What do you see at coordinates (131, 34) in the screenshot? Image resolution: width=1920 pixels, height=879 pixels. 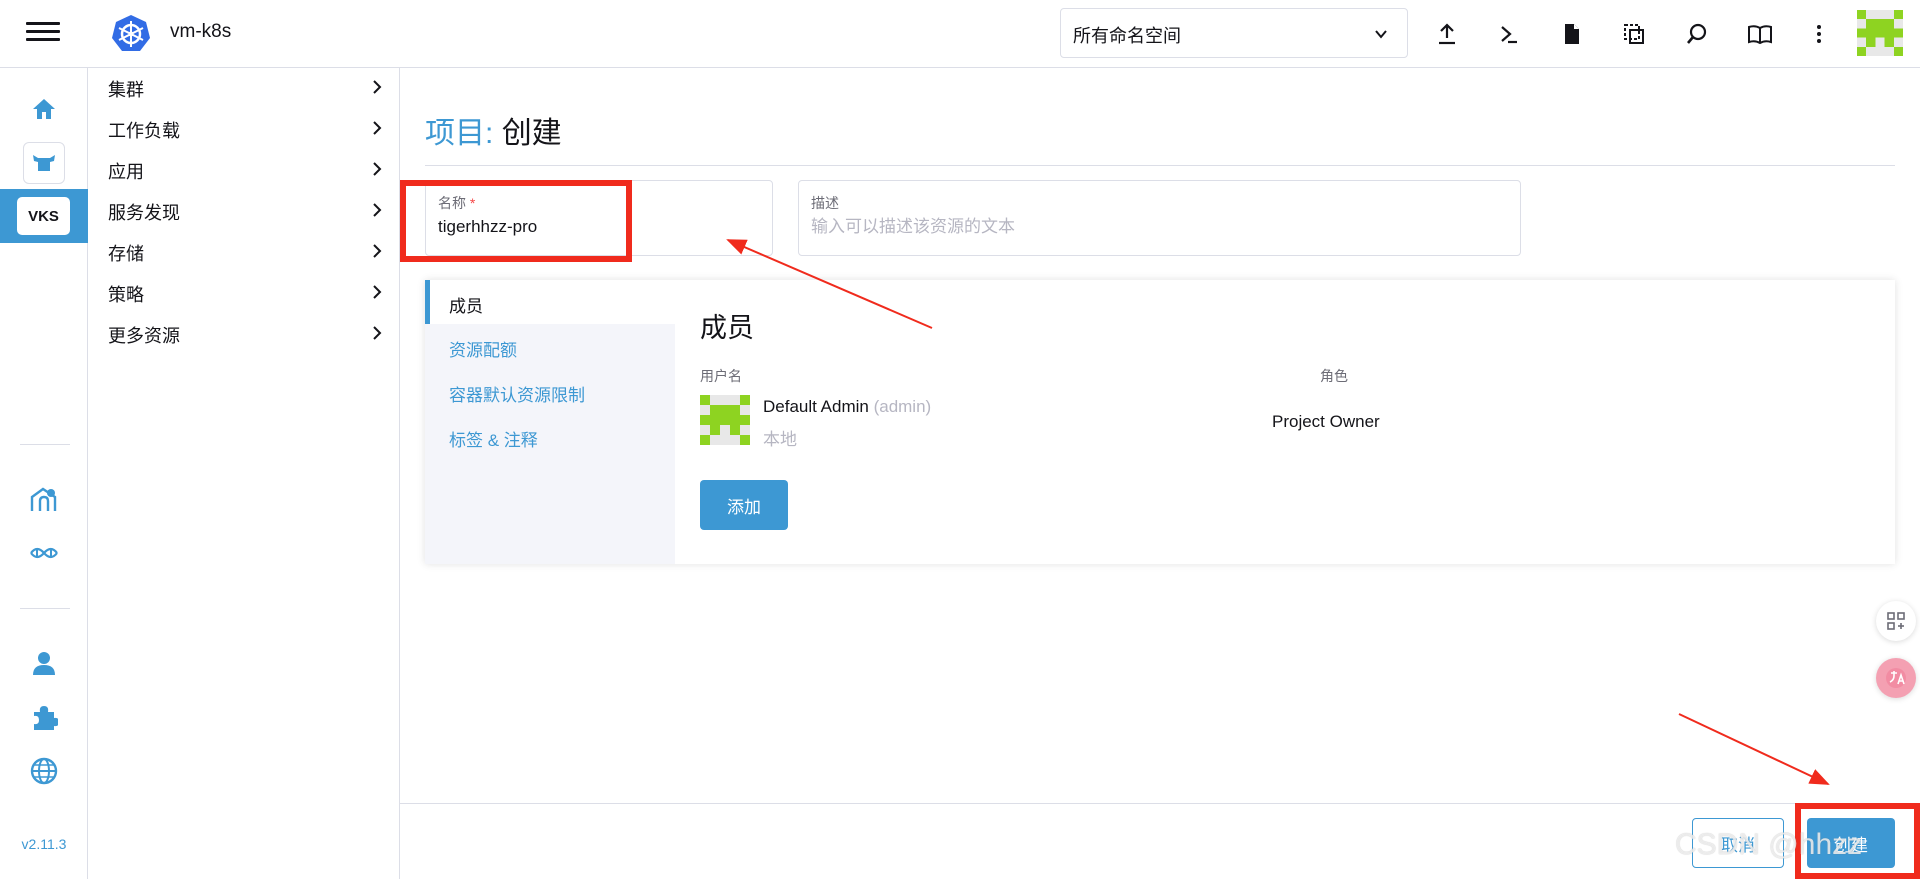 I see `kubernetes-logo` at bounding box center [131, 34].